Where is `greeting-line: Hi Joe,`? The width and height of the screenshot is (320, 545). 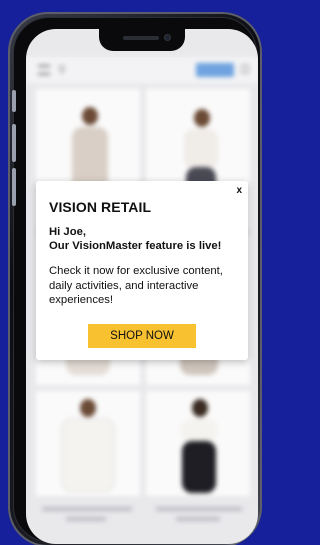 greeting-line: Hi Joe, is located at coordinates (68, 232).